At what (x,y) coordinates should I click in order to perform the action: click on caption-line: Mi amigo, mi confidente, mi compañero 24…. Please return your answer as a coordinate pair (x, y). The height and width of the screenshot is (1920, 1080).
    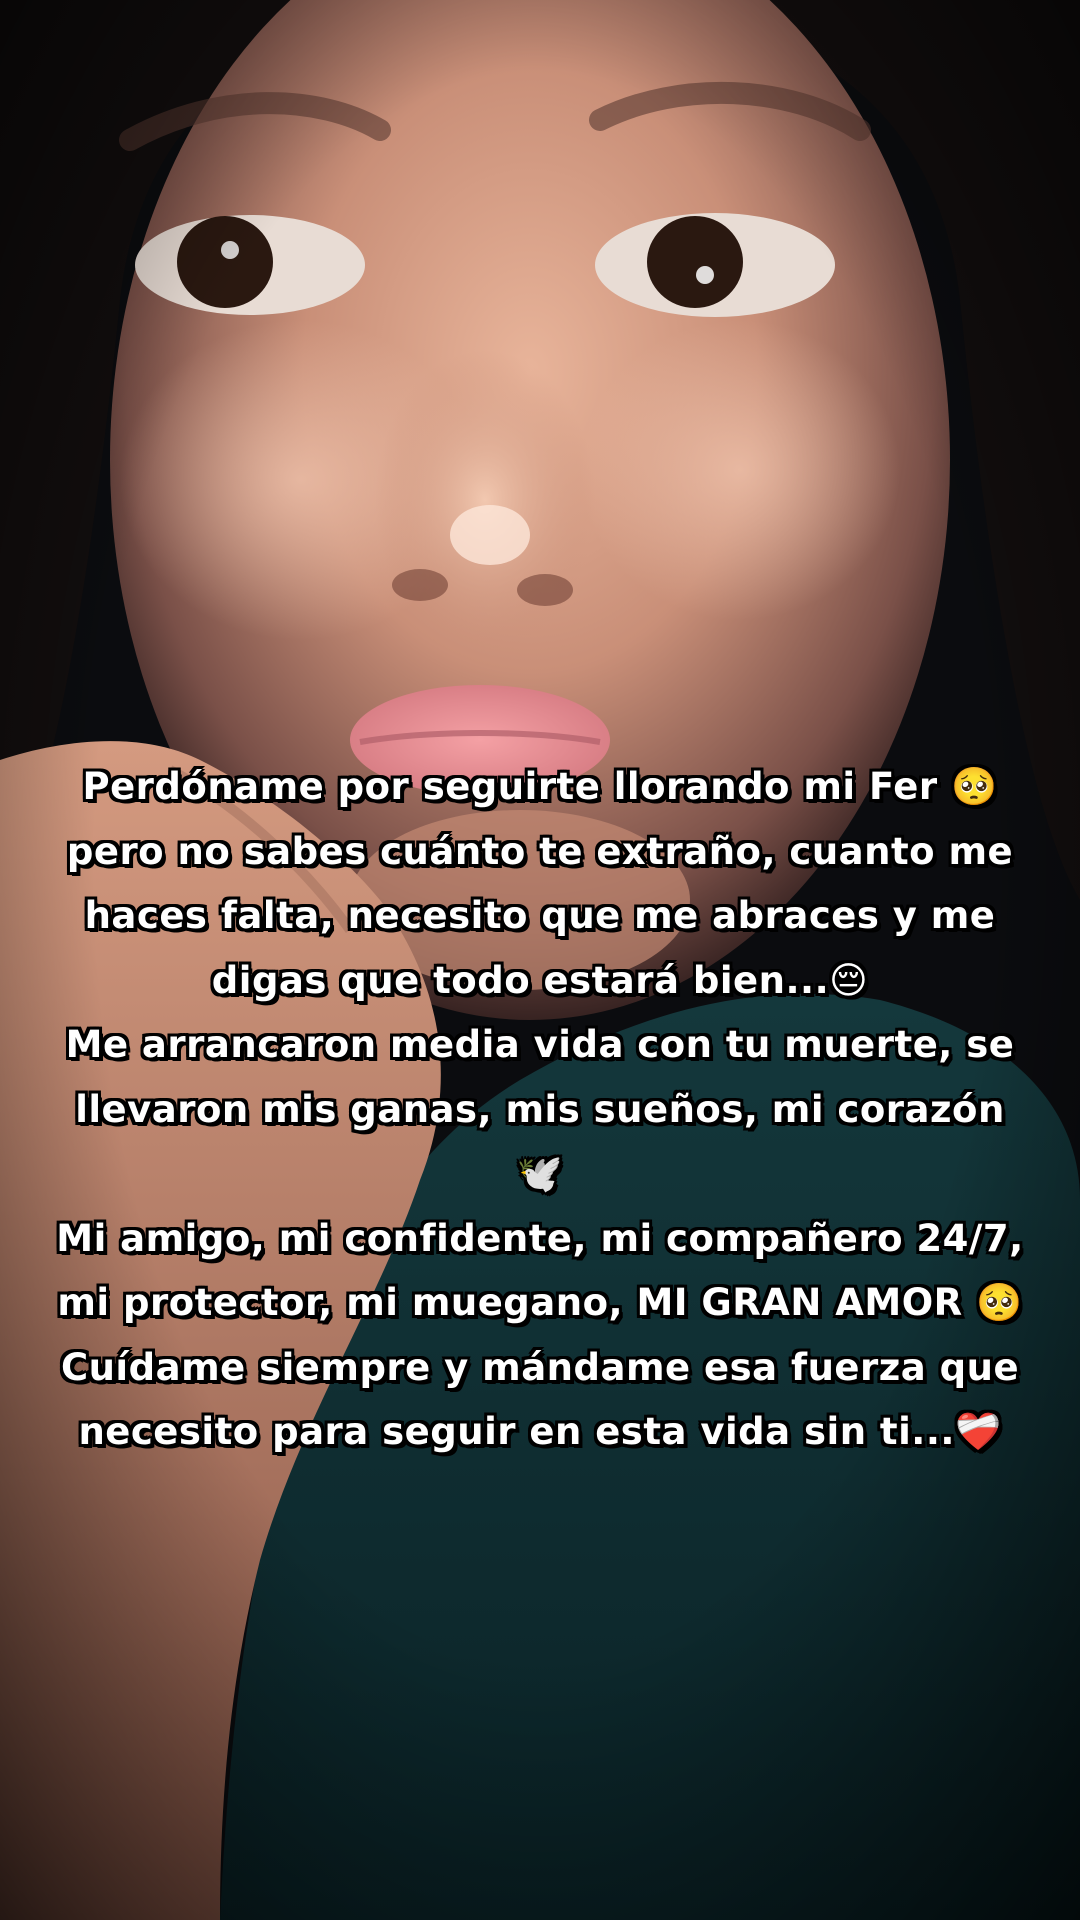
    Looking at the image, I should click on (540, 1238).